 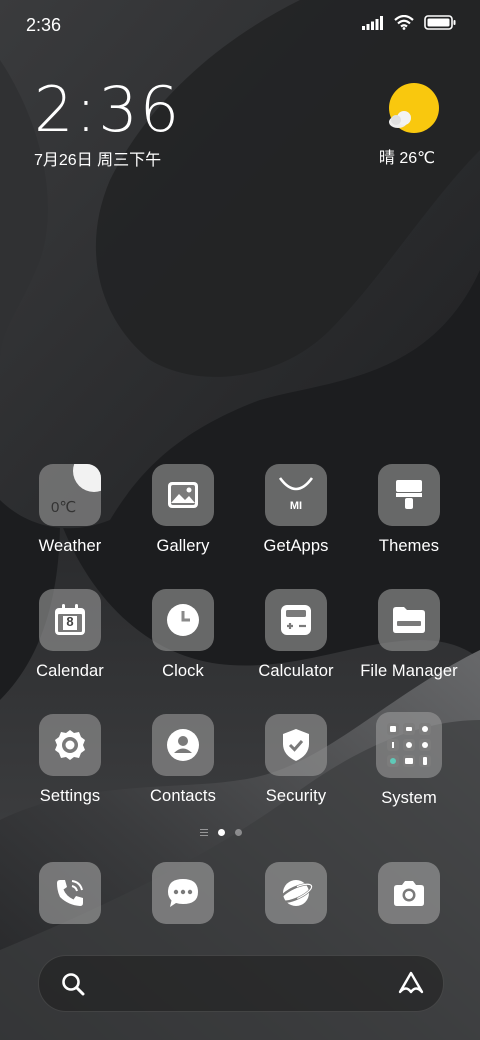 I want to click on status-time: 2:36, so click(x=44, y=25).